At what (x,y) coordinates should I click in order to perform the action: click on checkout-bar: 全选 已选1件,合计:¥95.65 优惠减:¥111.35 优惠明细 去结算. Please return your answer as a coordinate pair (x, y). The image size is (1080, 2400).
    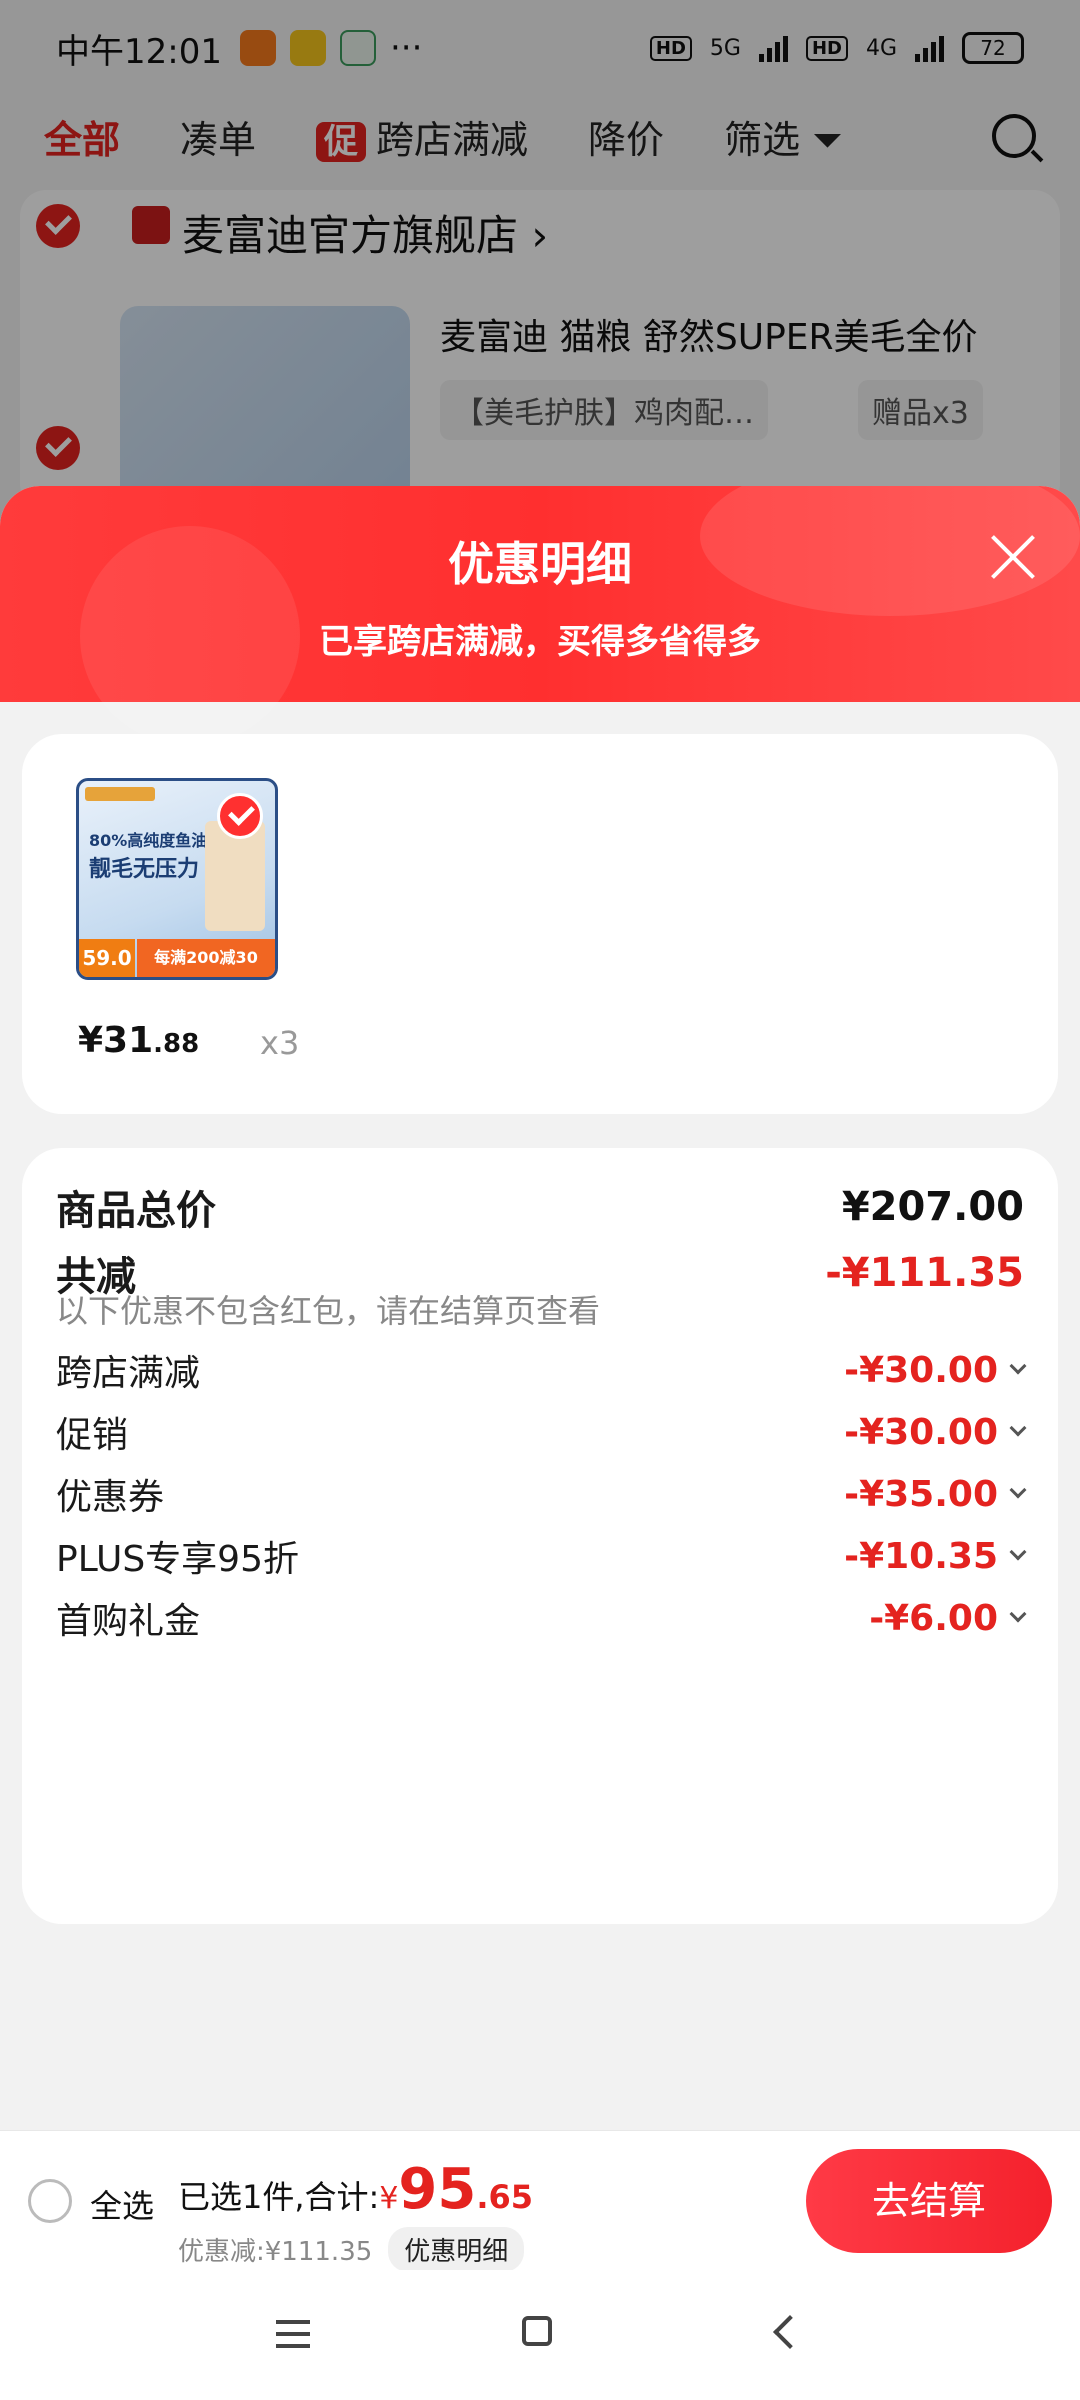
    Looking at the image, I should click on (540, 2201).